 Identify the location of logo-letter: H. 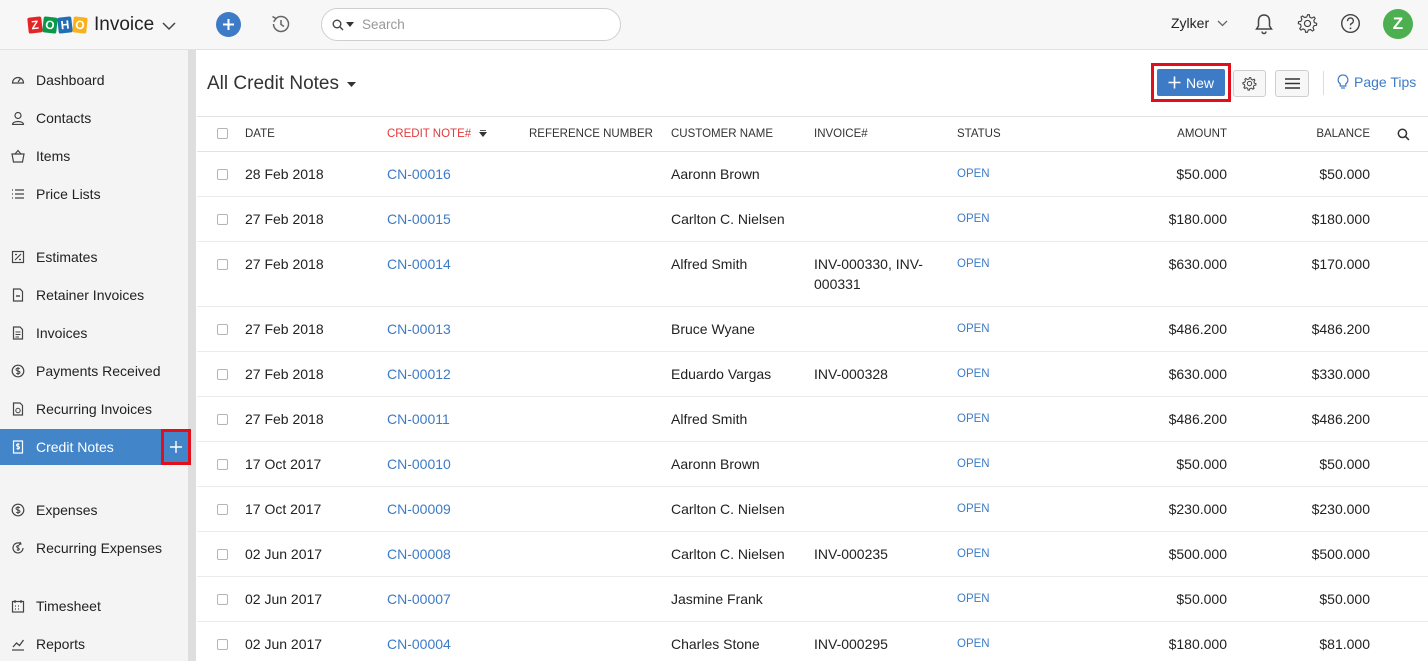
(65, 25).